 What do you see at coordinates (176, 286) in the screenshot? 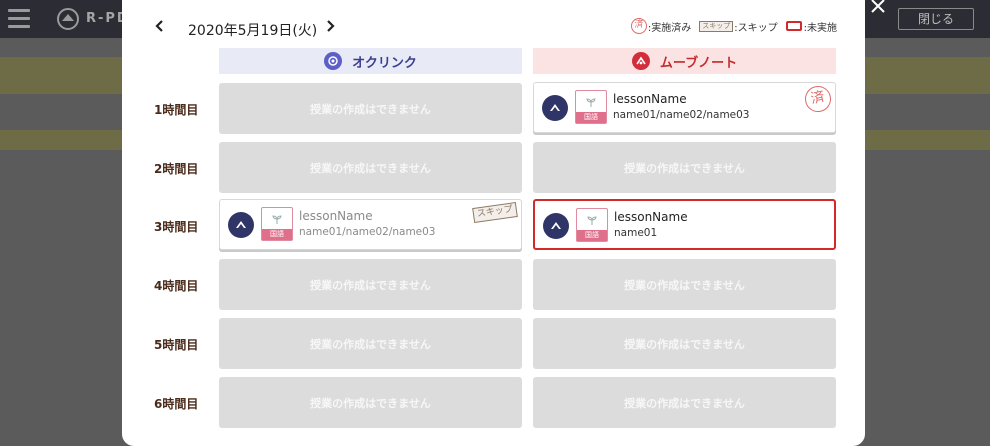
I see `period-label: 4時間目` at bounding box center [176, 286].